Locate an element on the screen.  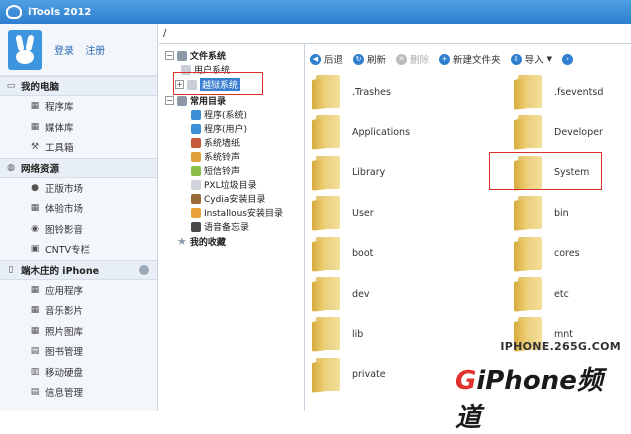
chevron-down-icon: ▼ is located at coordinates (549, 59).